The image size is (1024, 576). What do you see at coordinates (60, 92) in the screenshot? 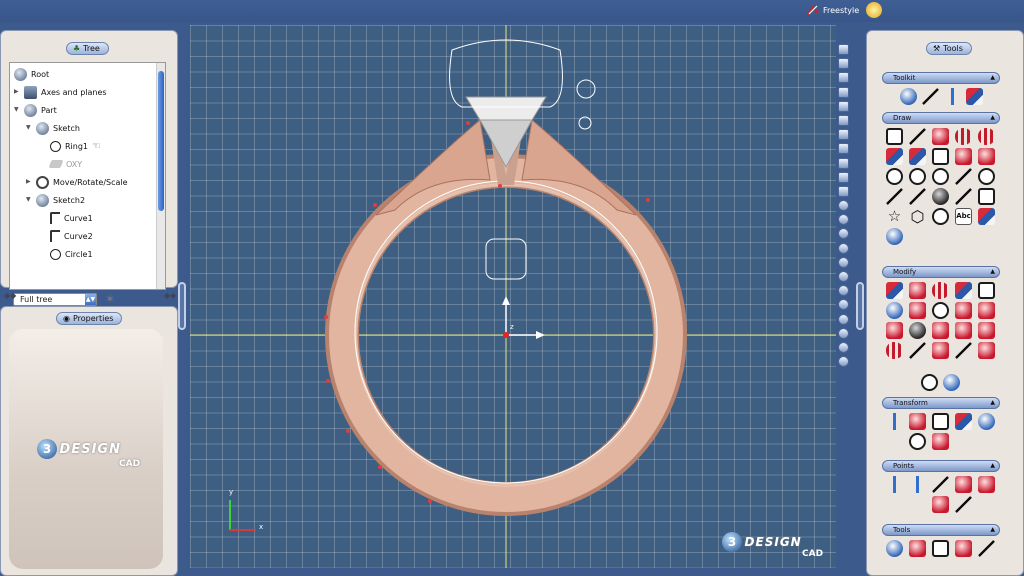
I see `tree-item-axes: ▶ Axes and planes` at bounding box center [60, 92].